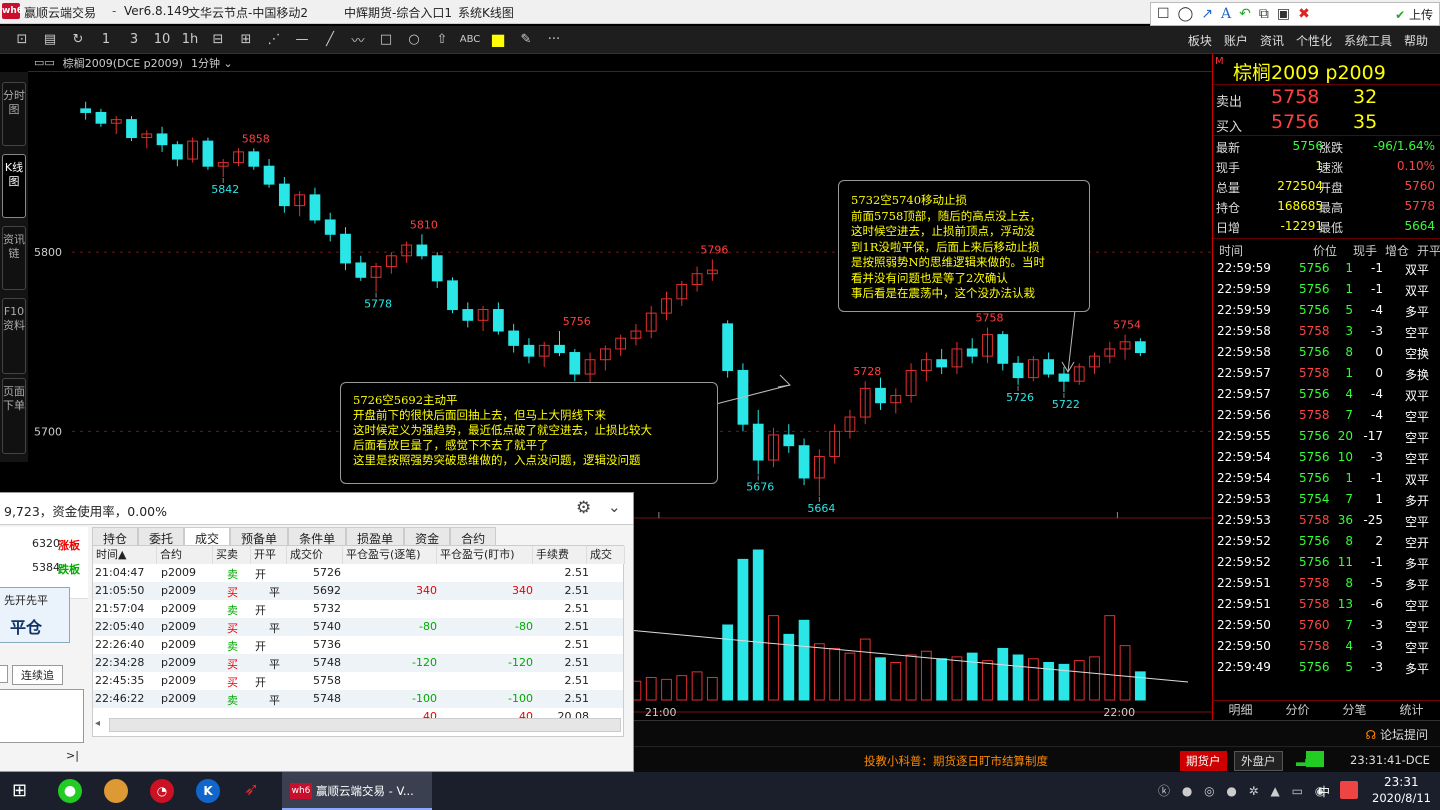  Describe the element at coordinates (386, 39) in the screenshot. I see `rect-draw-icon: □` at that location.